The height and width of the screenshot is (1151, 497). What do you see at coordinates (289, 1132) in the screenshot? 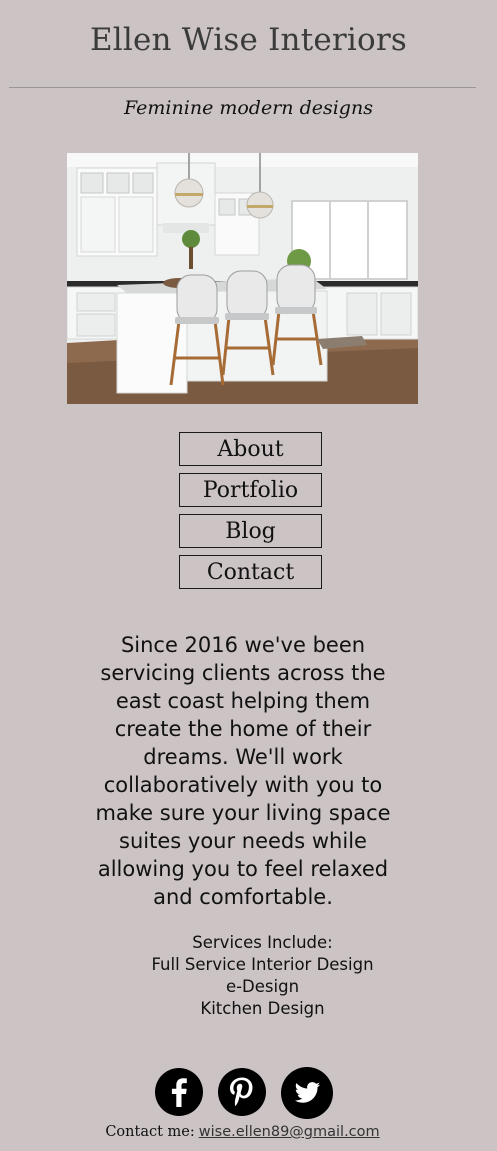
I see `contact-email-link: wise.ellen89@gmail.com` at bounding box center [289, 1132].